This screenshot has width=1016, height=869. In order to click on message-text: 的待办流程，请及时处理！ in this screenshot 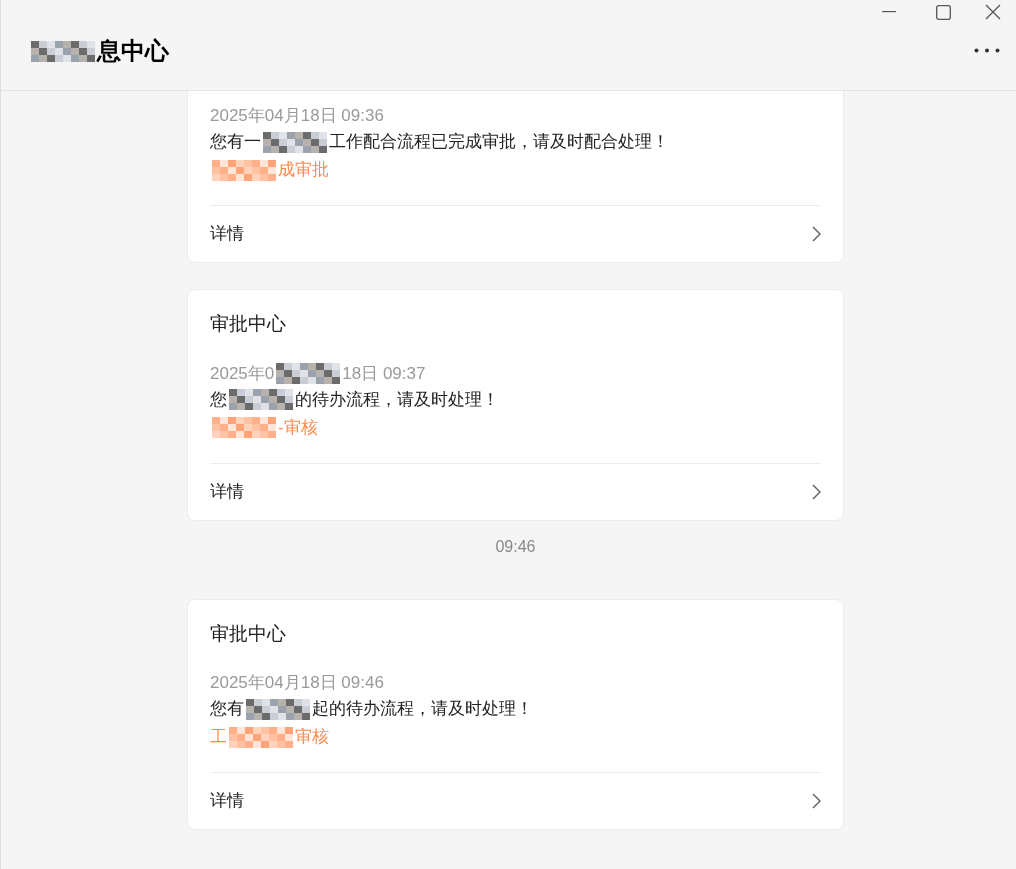, I will do `click(397, 399)`.